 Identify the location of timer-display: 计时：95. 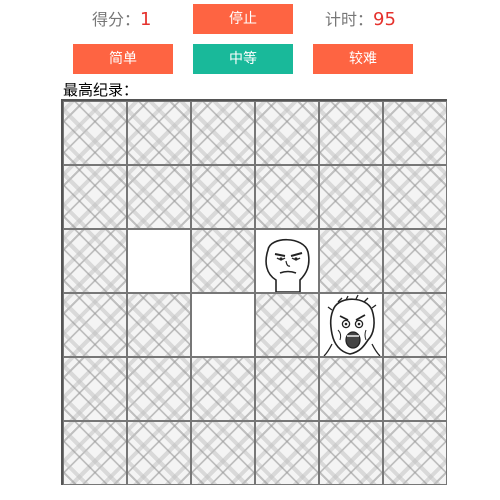
(360, 20).